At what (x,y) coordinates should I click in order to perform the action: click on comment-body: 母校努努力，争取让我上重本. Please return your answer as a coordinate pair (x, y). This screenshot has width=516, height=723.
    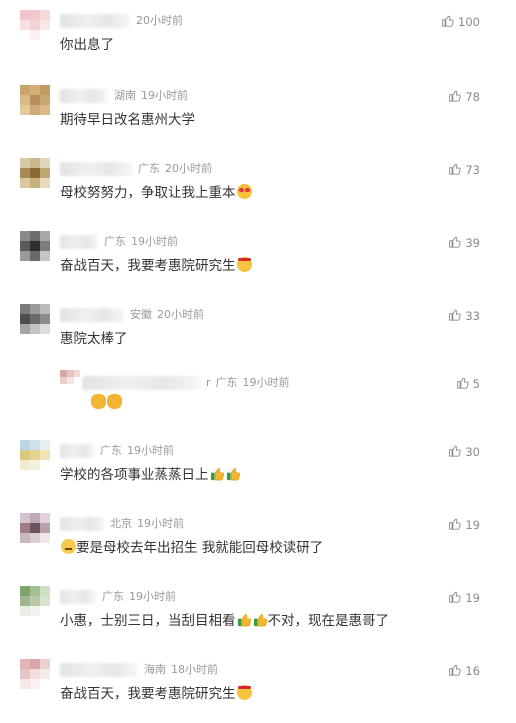
    Looking at the image, I should click on (148, 193).